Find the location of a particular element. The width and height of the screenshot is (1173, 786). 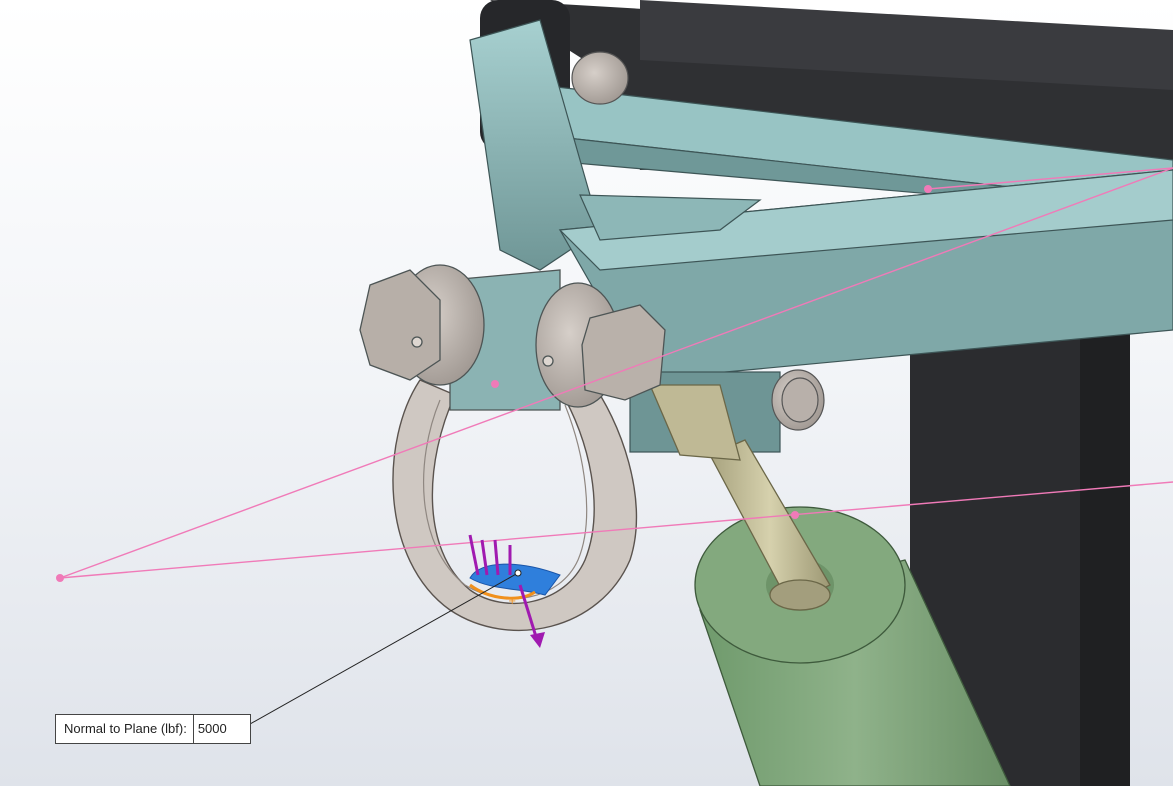

callout-leader is located at coordinates (380, 650).